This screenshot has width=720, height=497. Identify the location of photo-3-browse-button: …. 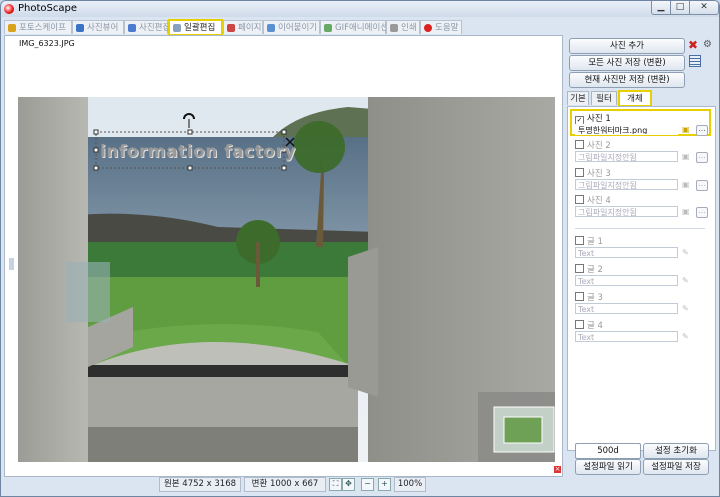
(702, 185).